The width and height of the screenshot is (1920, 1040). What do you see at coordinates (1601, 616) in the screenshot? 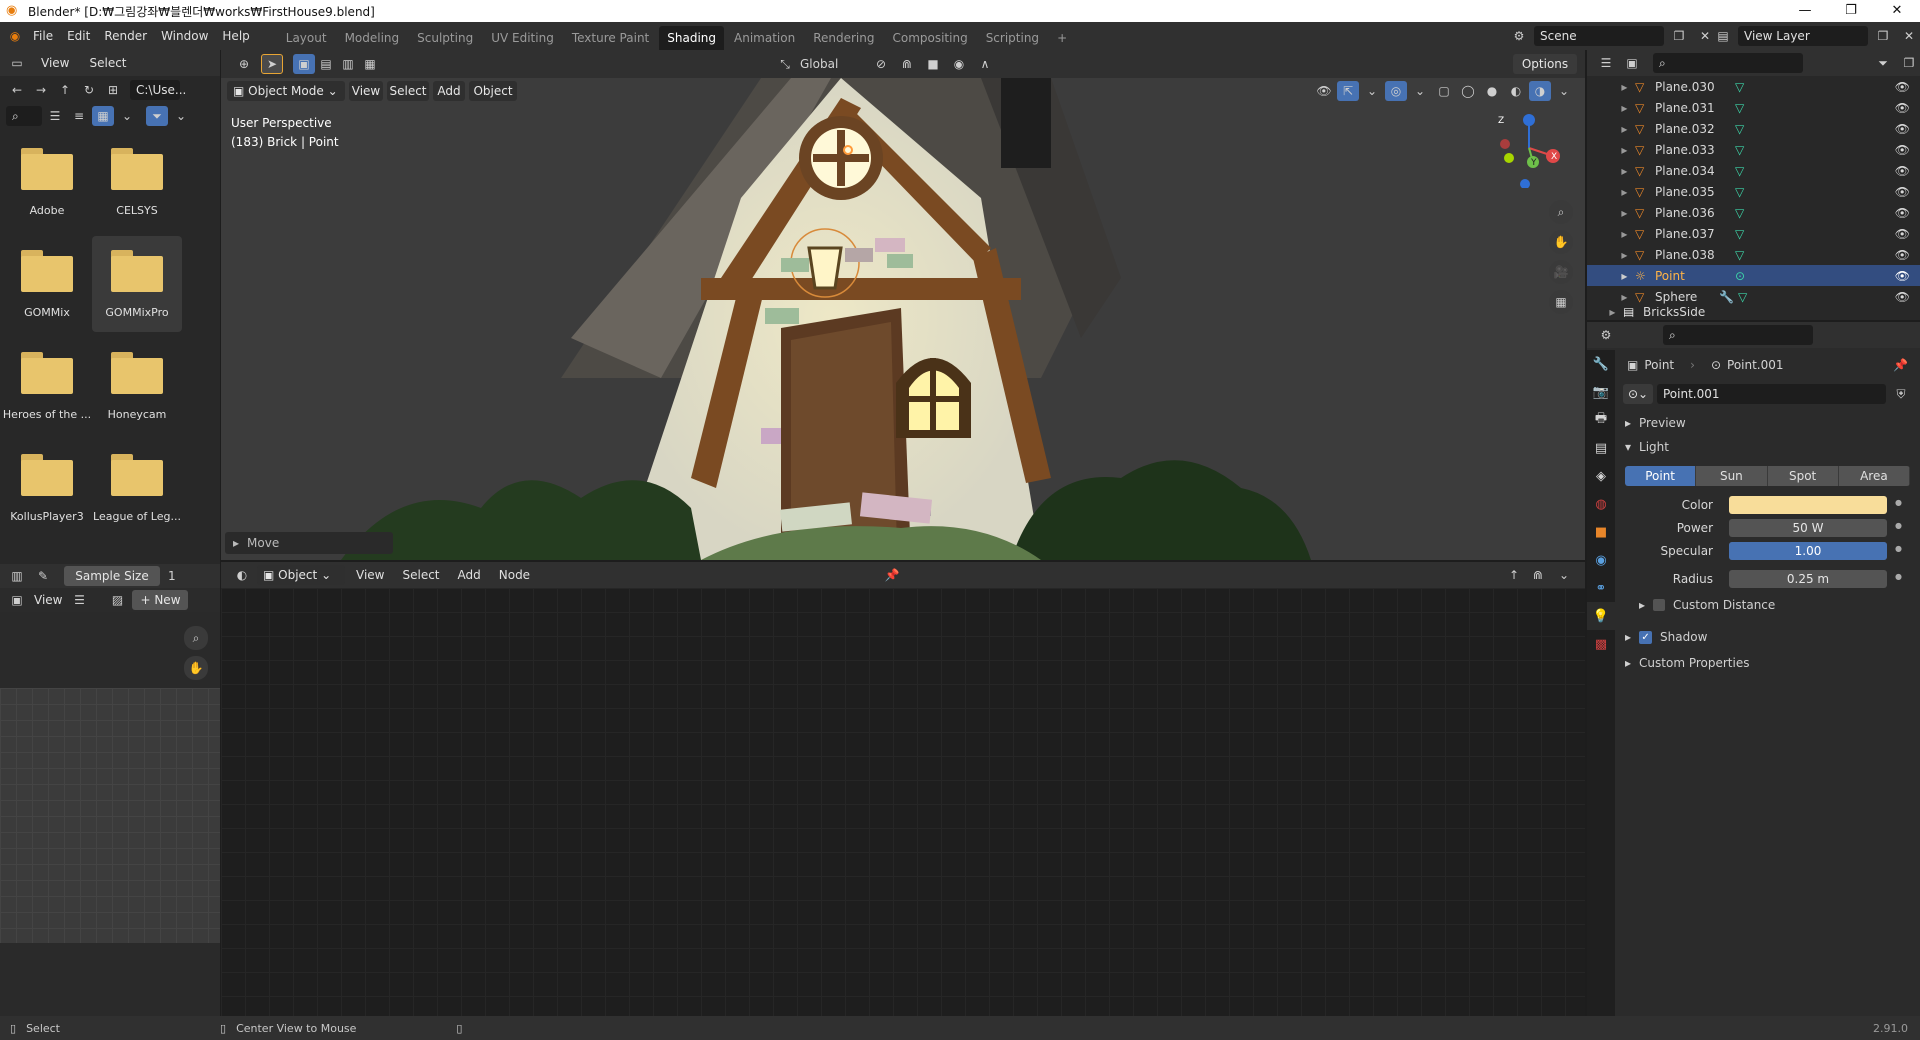
I see `light-data-tab-icon: 💡` at bounding box center [1601, 616].